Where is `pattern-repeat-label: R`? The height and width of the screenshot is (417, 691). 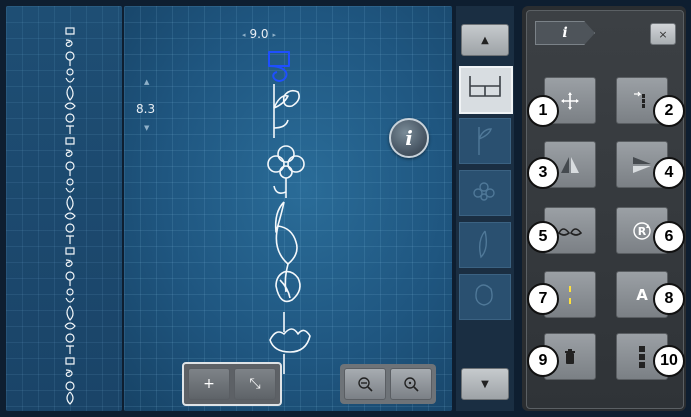
pattern-repeat-label: R is located at coordinates (642, 231).